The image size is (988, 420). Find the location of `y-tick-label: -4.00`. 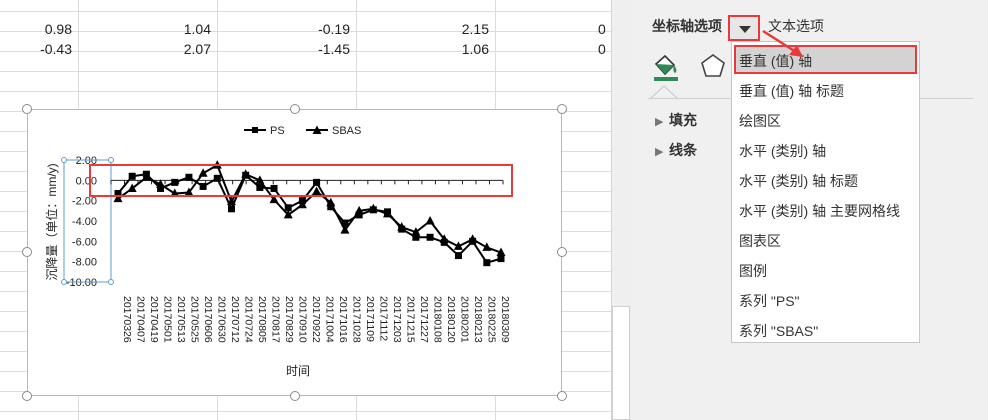

y-tick-label: -4.00 is located at coordinates (84, 222).